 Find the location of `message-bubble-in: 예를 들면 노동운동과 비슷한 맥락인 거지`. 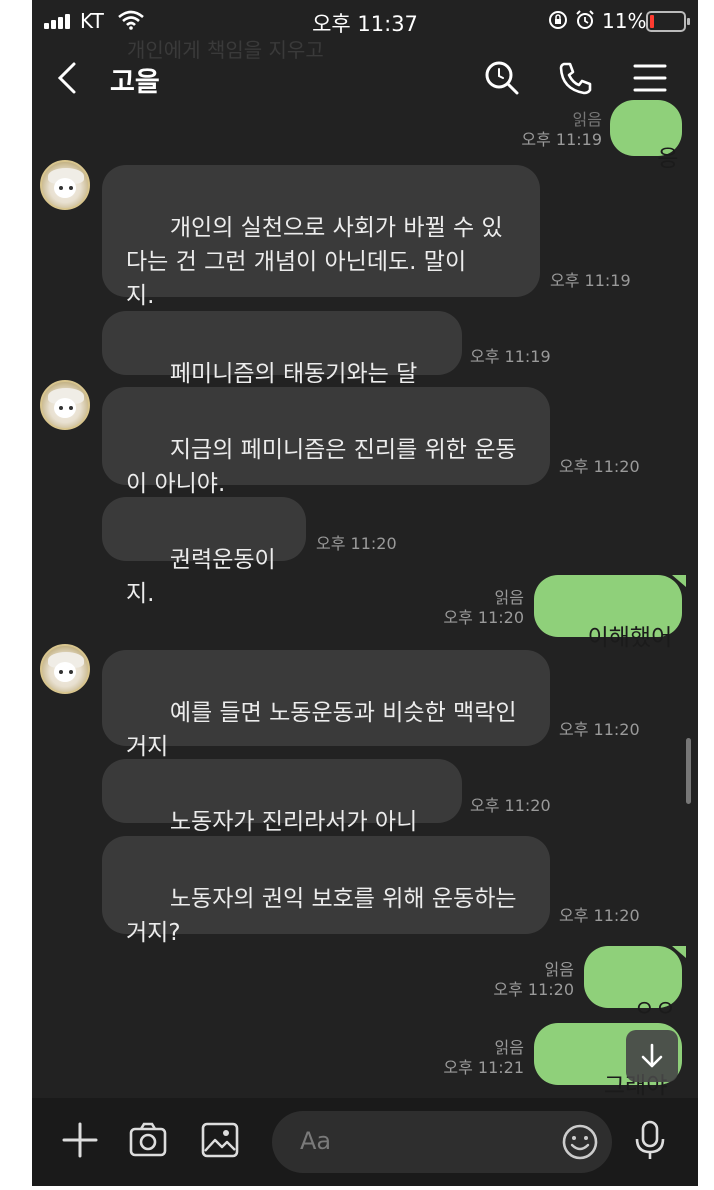

message-bubble-in: 예를 들면 노동운동과 비슷한 맥락인 거지 is located at coordinates (326, 705).